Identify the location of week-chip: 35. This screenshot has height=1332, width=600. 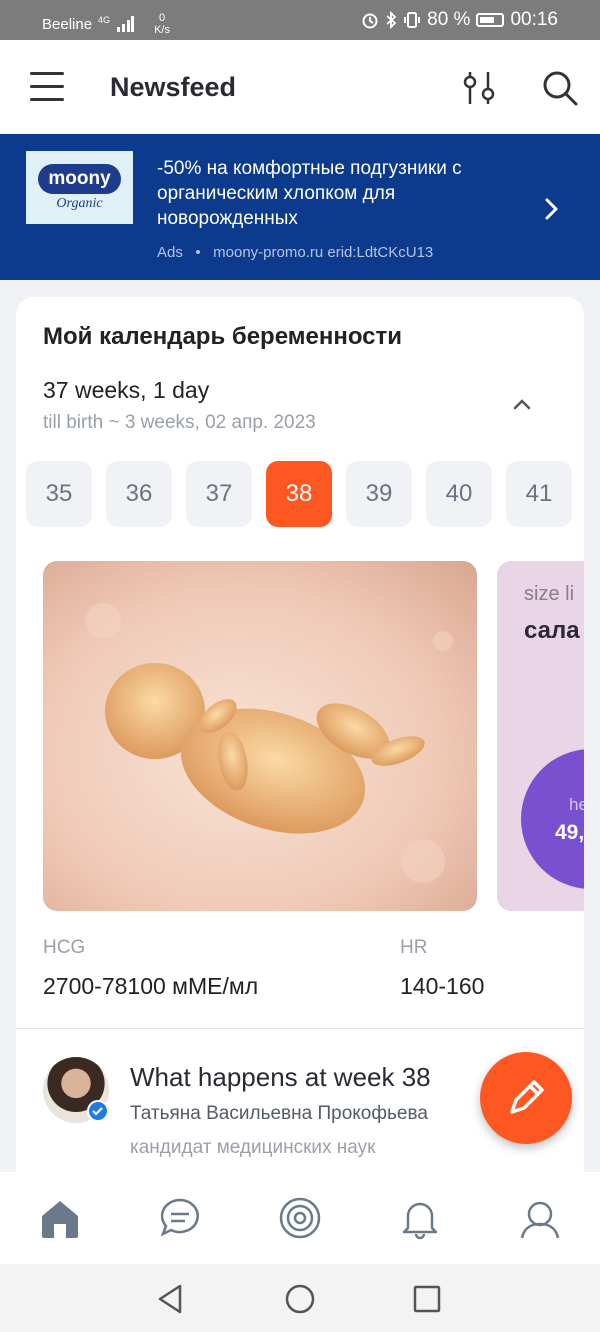
(59, 494).